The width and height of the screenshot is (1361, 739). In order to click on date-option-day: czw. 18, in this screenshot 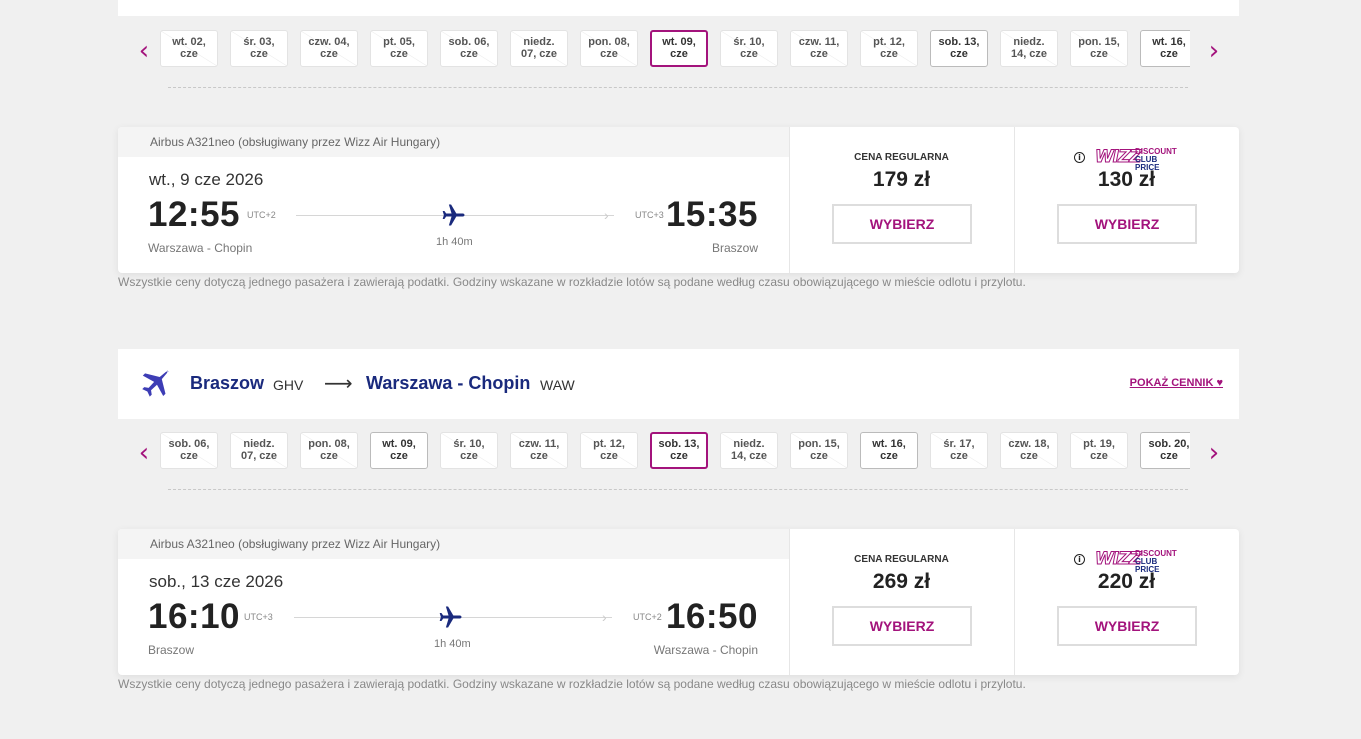, I will do `click(1029, 444)`.